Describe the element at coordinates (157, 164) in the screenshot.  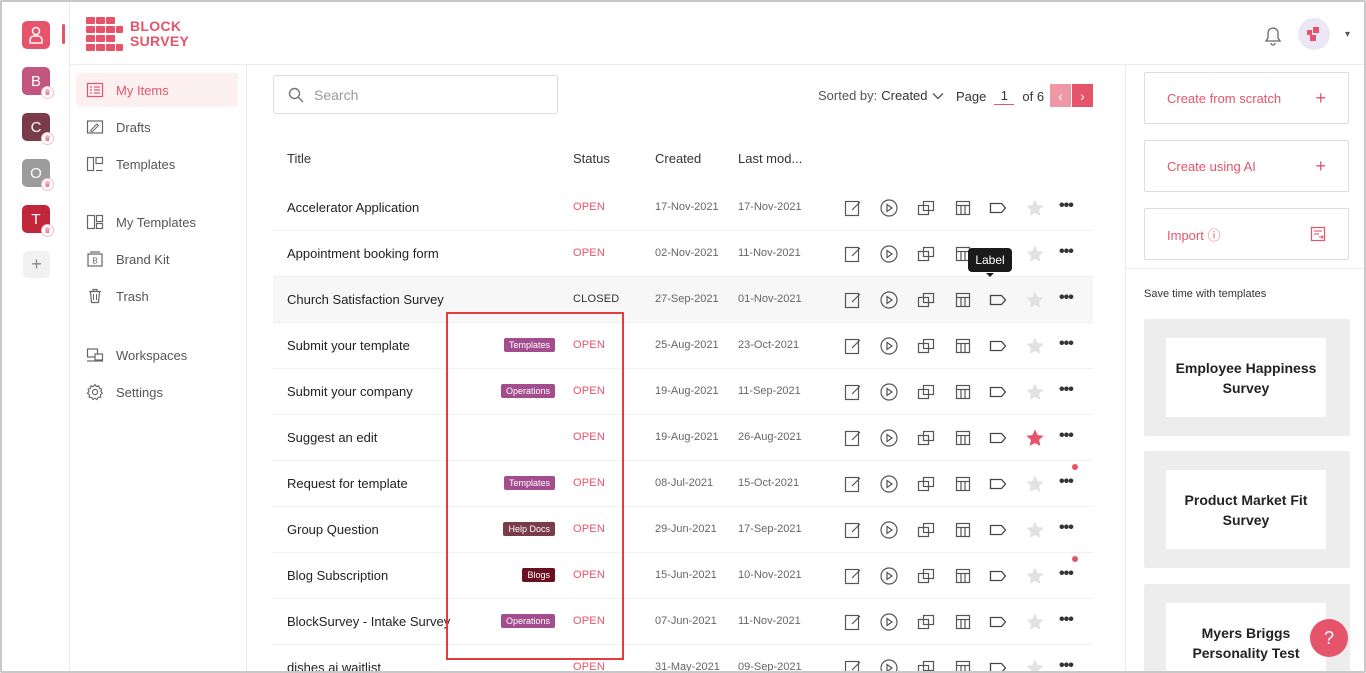
I see `sidebar-item-templates: Templates` at that location.